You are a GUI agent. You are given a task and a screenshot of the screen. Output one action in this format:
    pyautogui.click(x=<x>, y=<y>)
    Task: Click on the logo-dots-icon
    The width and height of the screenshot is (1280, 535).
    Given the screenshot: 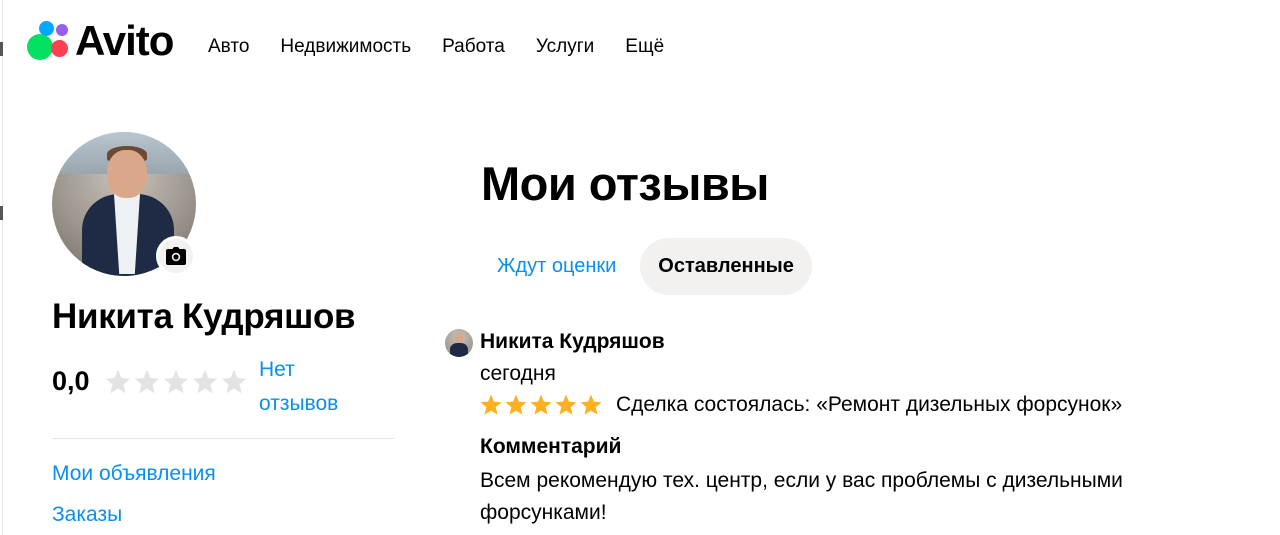 What is the action you would take?
    pyautogui.click(x=50, y=41)
    